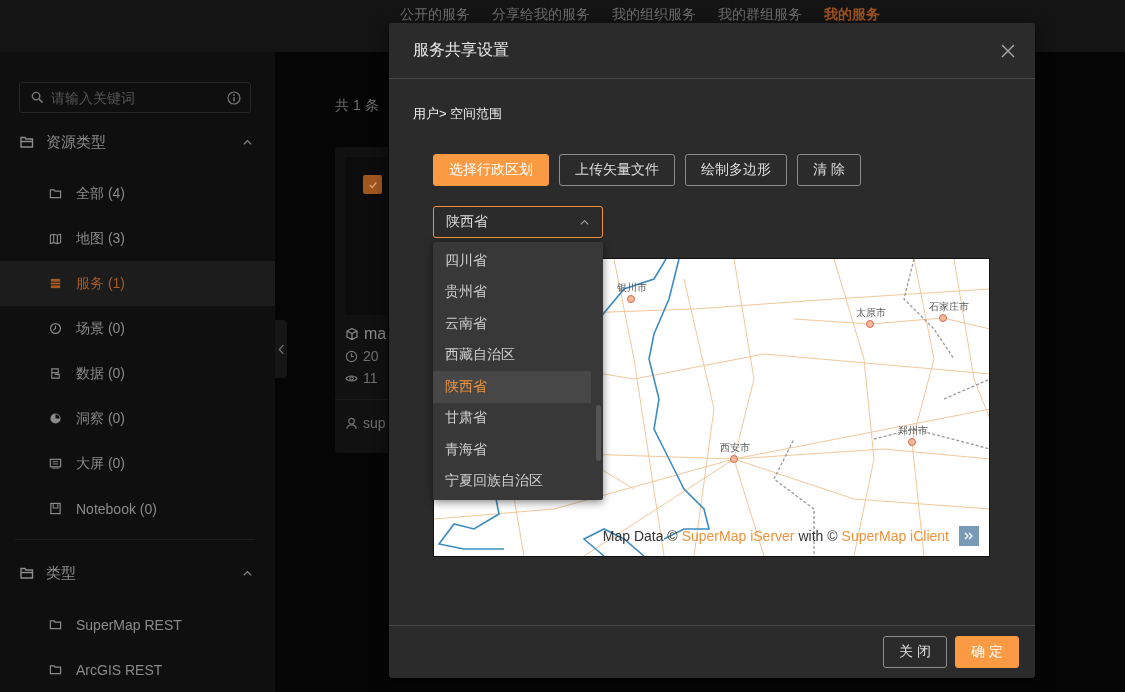 The height and width of the screenshot is (692, 1125). I want to click on search-icon, so click(37, 97).